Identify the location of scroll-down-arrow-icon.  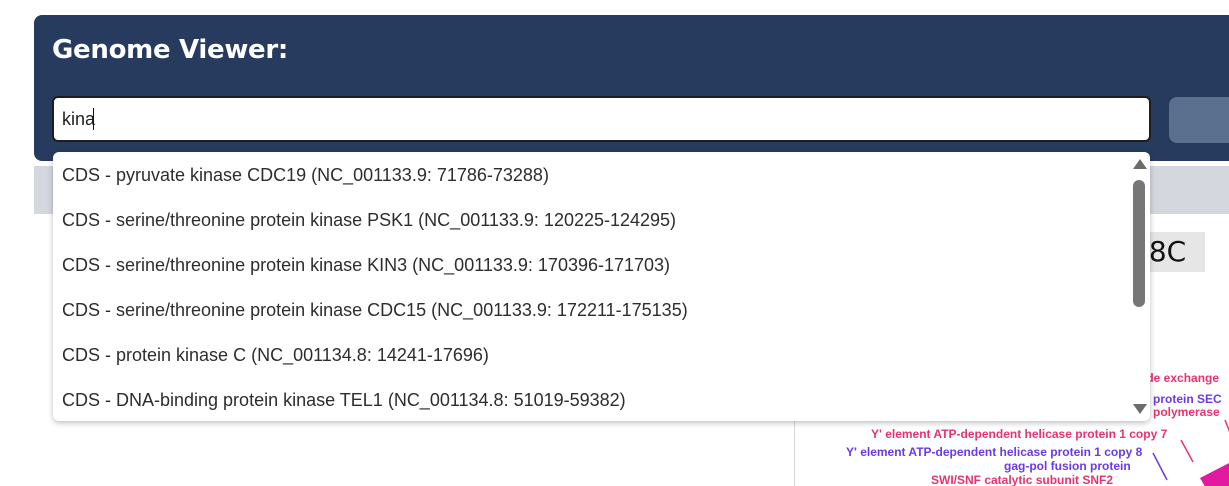
(1140, 409).